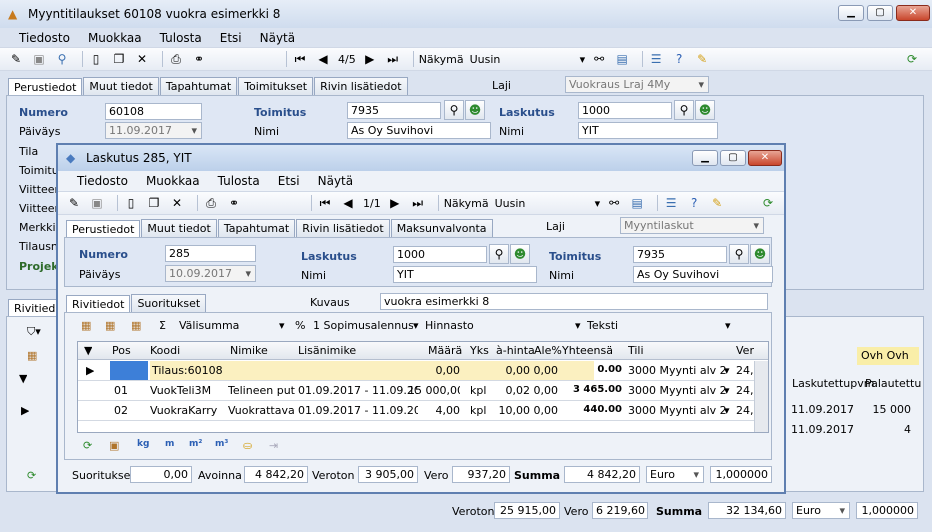  Describe the element at coordinates (520, 254) in the screenshot. I see `dialog-laskutus-contact-icon: ☻` at that location.